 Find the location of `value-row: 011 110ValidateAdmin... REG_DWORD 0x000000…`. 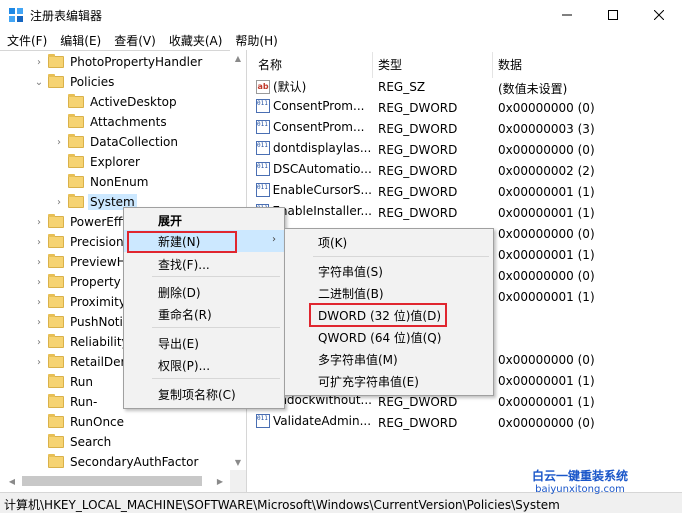

value-row: 011 110ValidateAdmin... REG_DWORD 0x000000… is located at coordinates (466, 421).